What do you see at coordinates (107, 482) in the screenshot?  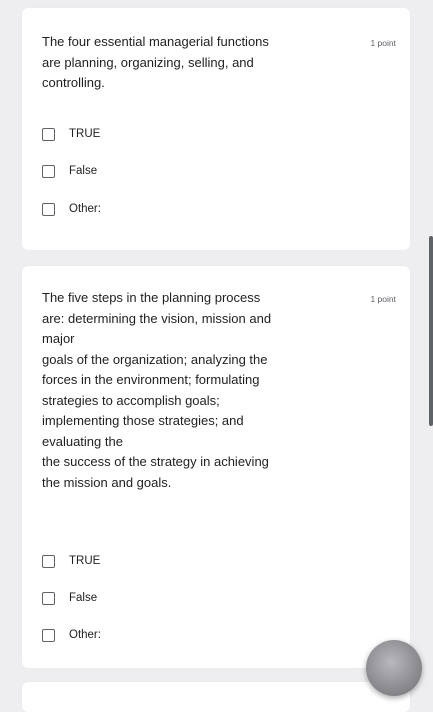 I see `question-text-line: the mission and goals.` at bounding box center [107, 482].